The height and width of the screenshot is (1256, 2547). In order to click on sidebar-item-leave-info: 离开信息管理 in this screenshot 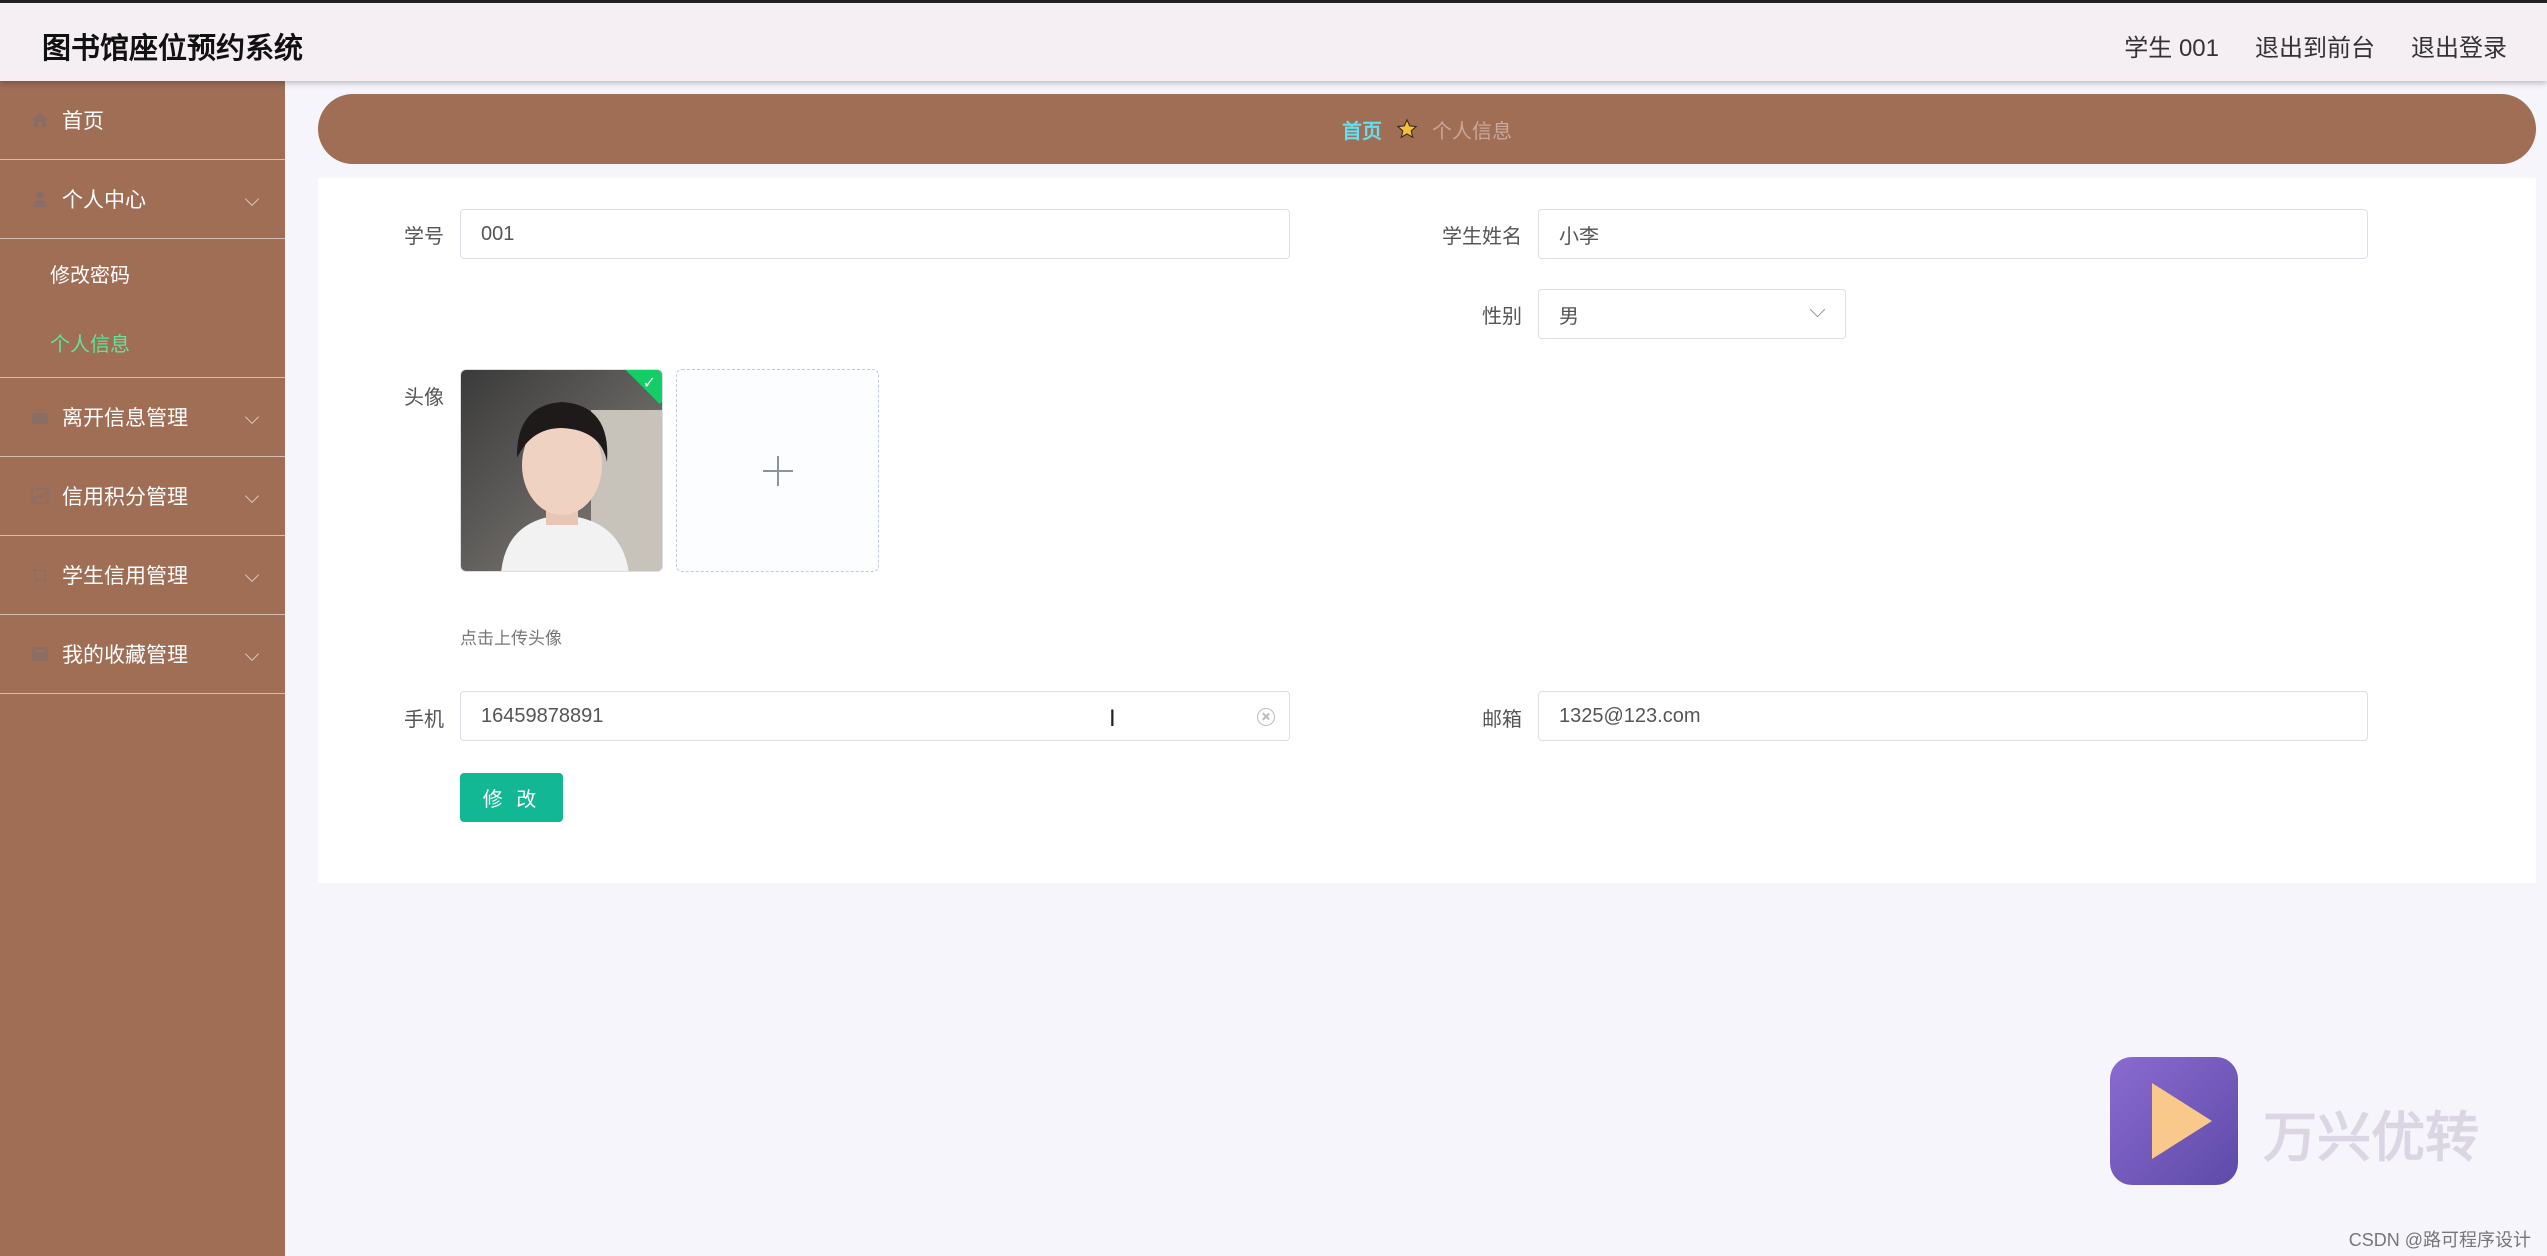, I will do `click(142, 417)`.